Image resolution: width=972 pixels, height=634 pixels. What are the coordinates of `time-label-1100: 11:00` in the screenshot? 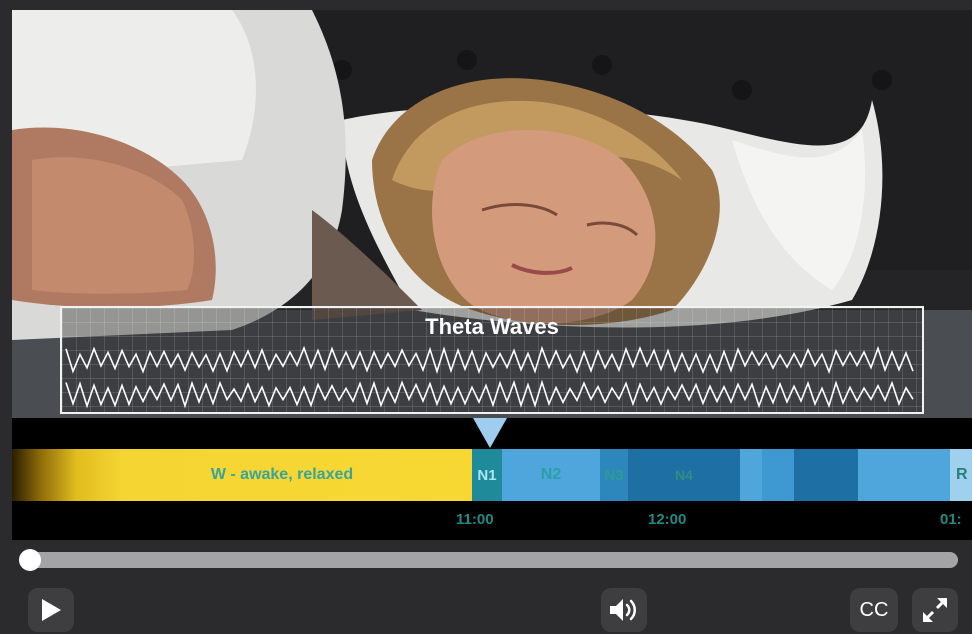 It's located at (475, 519).